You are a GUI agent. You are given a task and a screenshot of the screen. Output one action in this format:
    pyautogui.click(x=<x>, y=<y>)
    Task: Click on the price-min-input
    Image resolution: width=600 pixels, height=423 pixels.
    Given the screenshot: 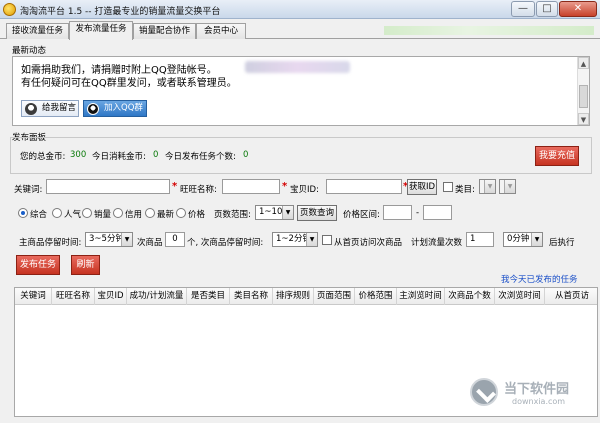 What is the action you would take?
    pyautogui.click(x=397, y=212)
    